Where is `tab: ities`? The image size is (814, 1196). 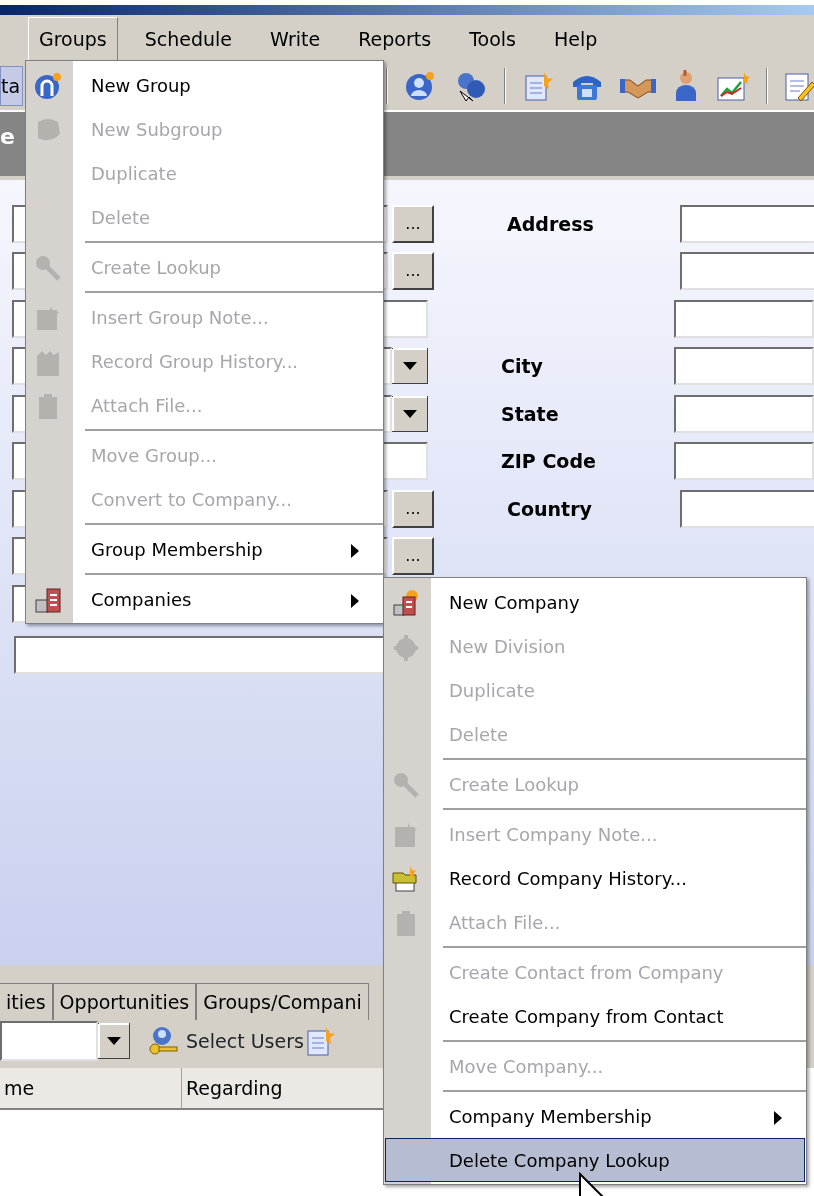
tab: ities is located at coordinates (26, 1001).